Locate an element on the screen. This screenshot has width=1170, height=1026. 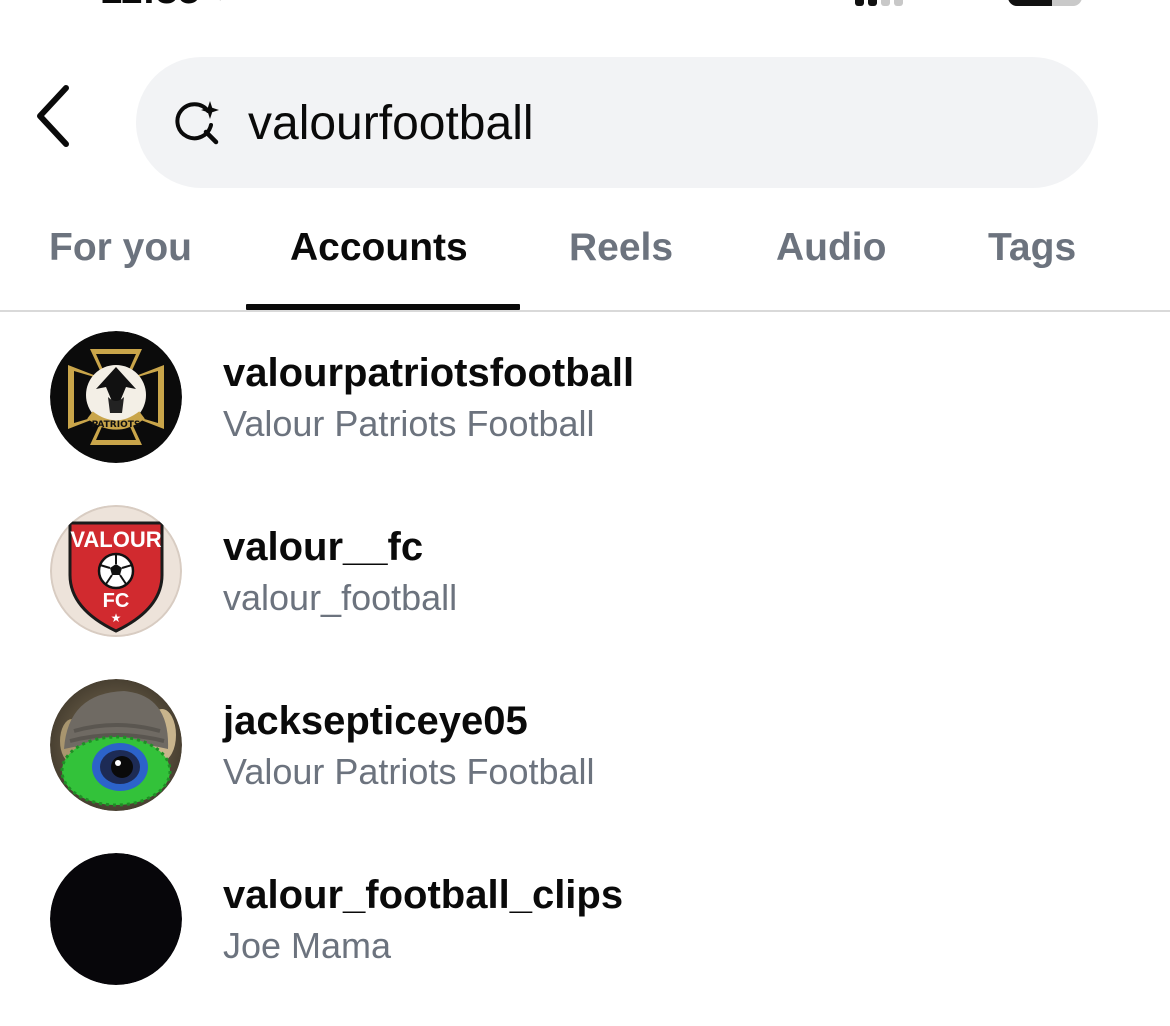
ai-search-icon is located at coordinates (197, 123).